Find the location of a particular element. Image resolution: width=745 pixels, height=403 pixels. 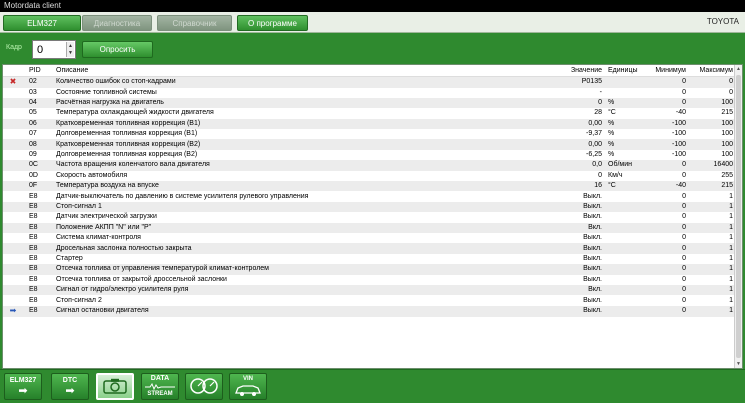

spin-down-icon: ▼ is located at coordinates (70, 53).